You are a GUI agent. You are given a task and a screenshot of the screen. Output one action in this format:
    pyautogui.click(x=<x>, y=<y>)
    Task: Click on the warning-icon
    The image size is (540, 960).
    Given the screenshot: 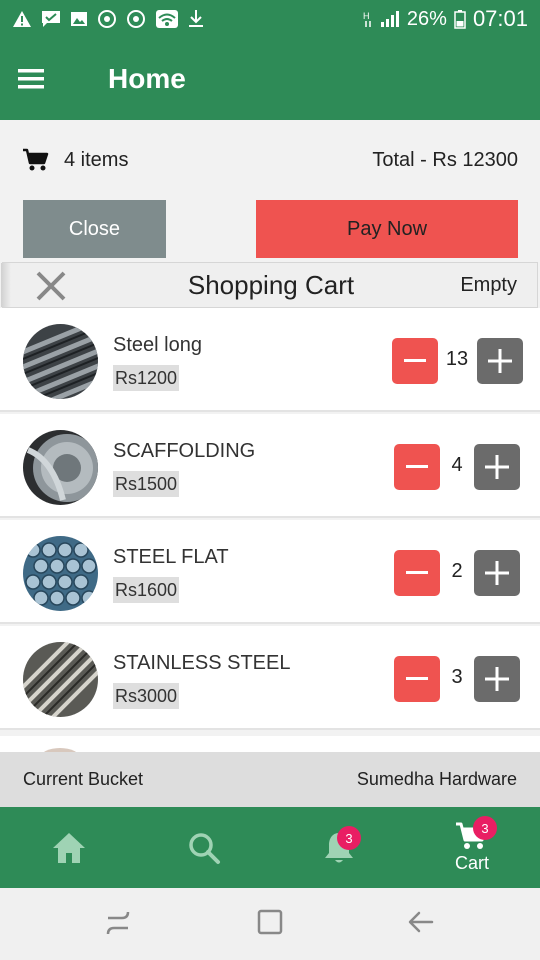 What is the action you would take?
    pyautogui.click(x=22, y=19)
    